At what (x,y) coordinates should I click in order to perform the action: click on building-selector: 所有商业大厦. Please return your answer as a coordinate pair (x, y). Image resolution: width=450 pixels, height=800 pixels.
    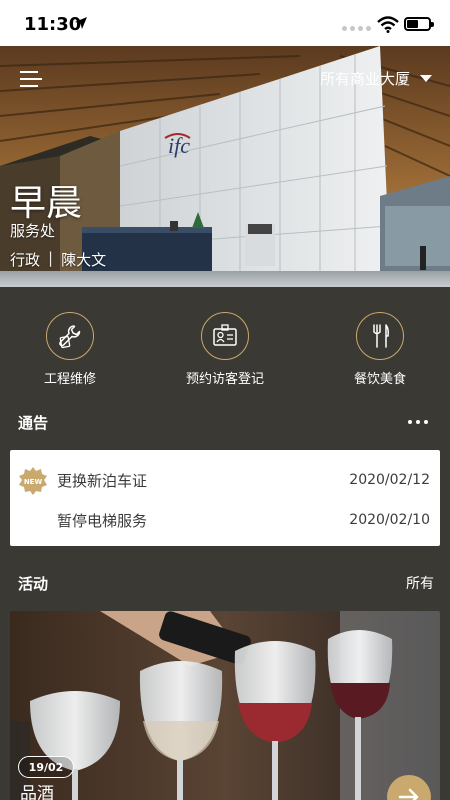
    Looking at the image, I should click on (376, 78).